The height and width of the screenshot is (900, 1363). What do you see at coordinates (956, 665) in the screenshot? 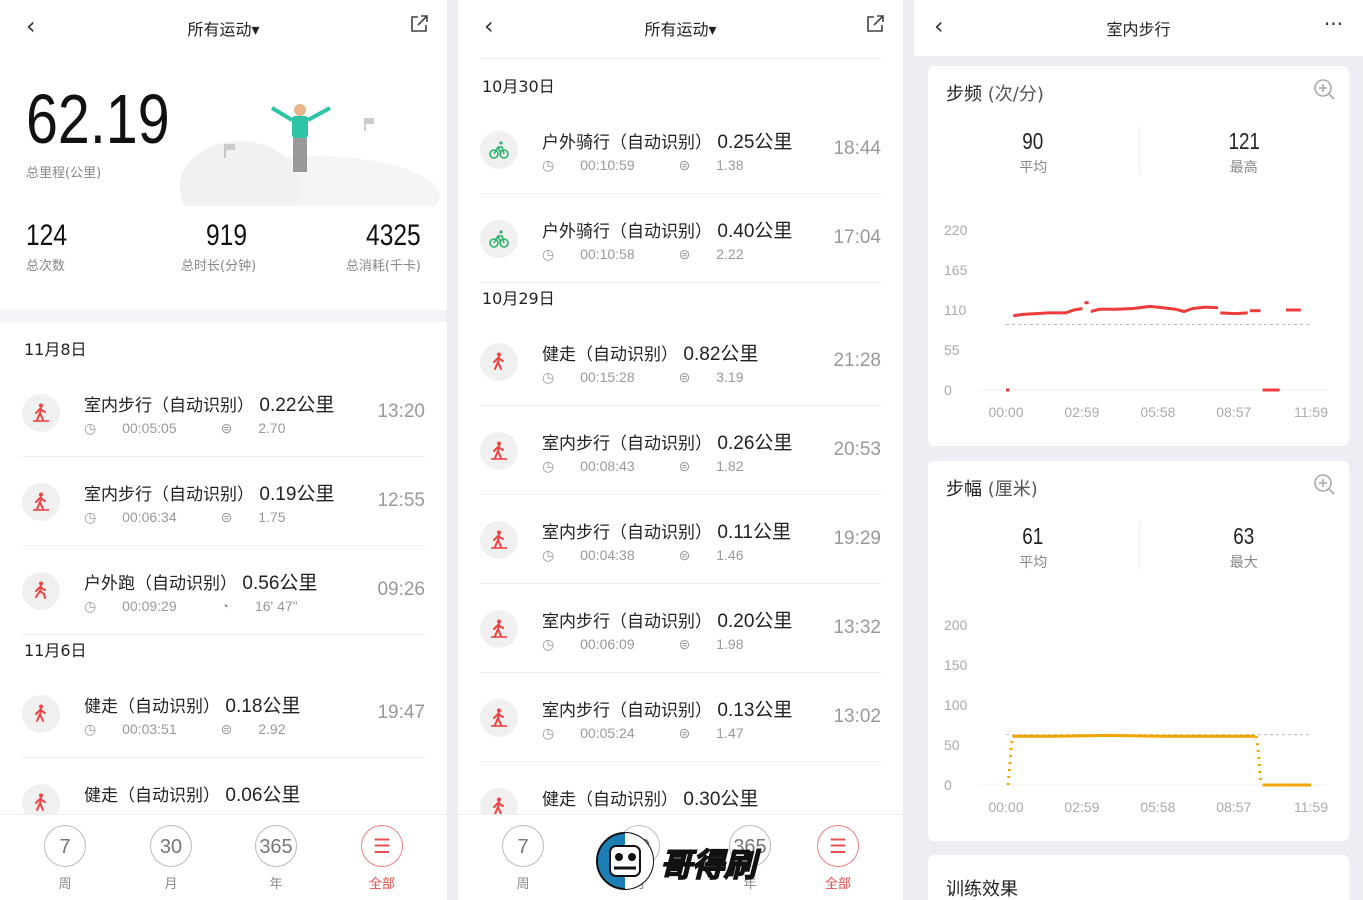
I see `y-tick-label: 150` at bounding box center [956, 665].